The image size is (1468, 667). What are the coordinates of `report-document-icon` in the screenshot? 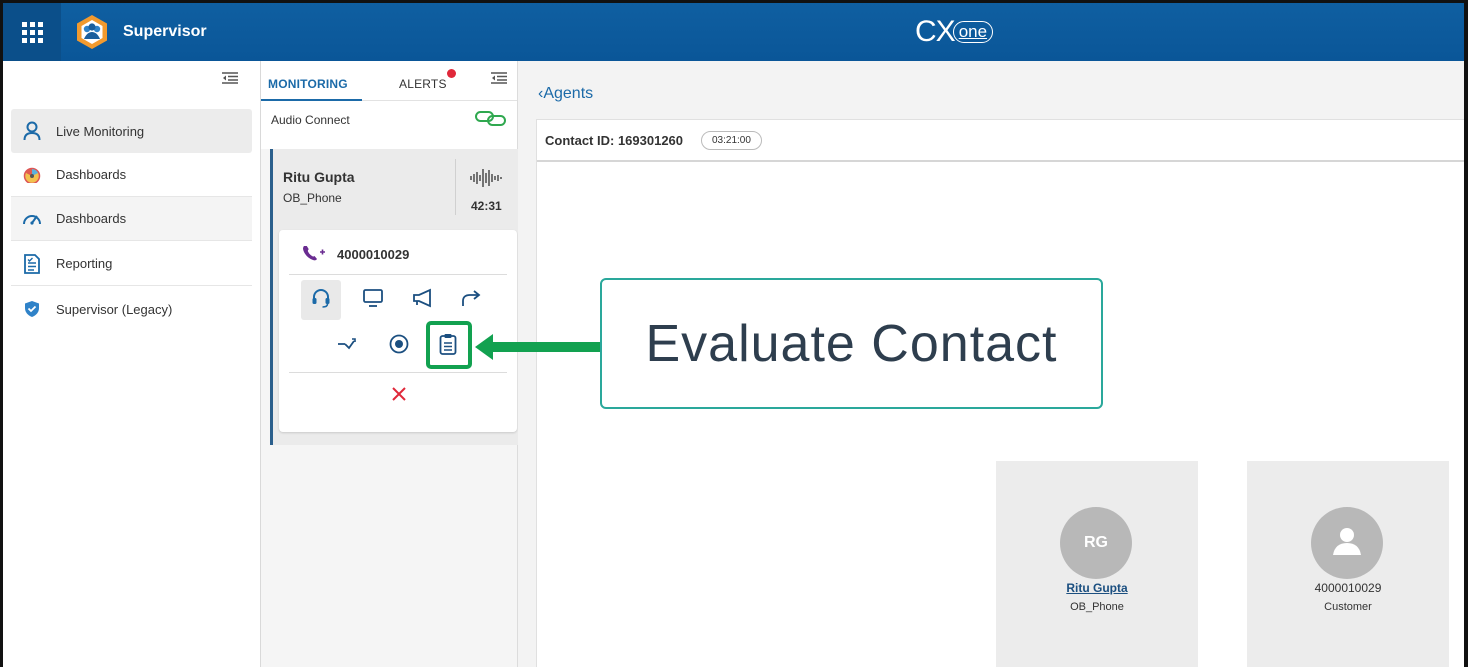 It's located at (32, 263).